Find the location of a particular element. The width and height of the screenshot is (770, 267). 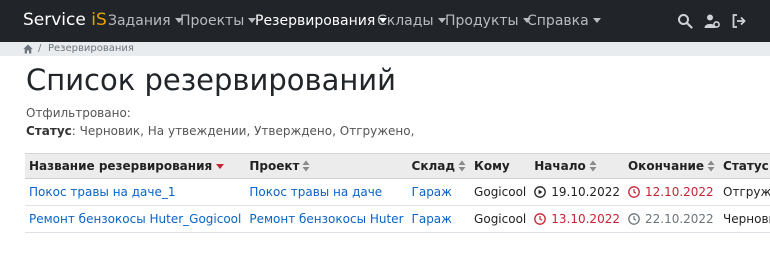

reservation-link: Покос травы на даче_1 is located at coordinates (102, 192).